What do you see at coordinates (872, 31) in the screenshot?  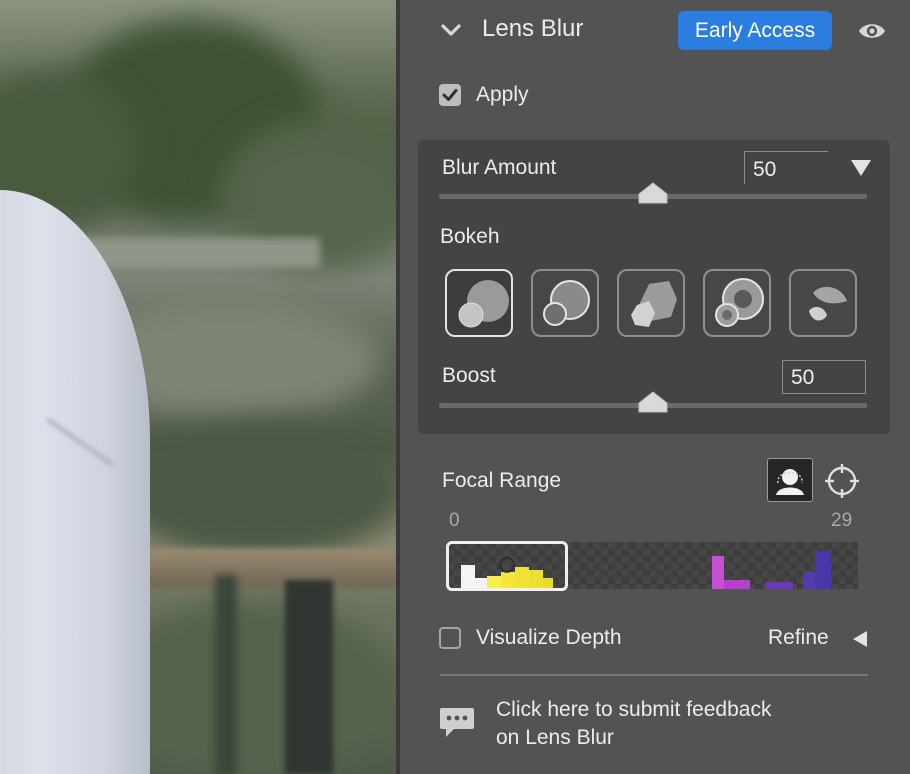 I see `eye-icon` at bounding box center [872, 31].